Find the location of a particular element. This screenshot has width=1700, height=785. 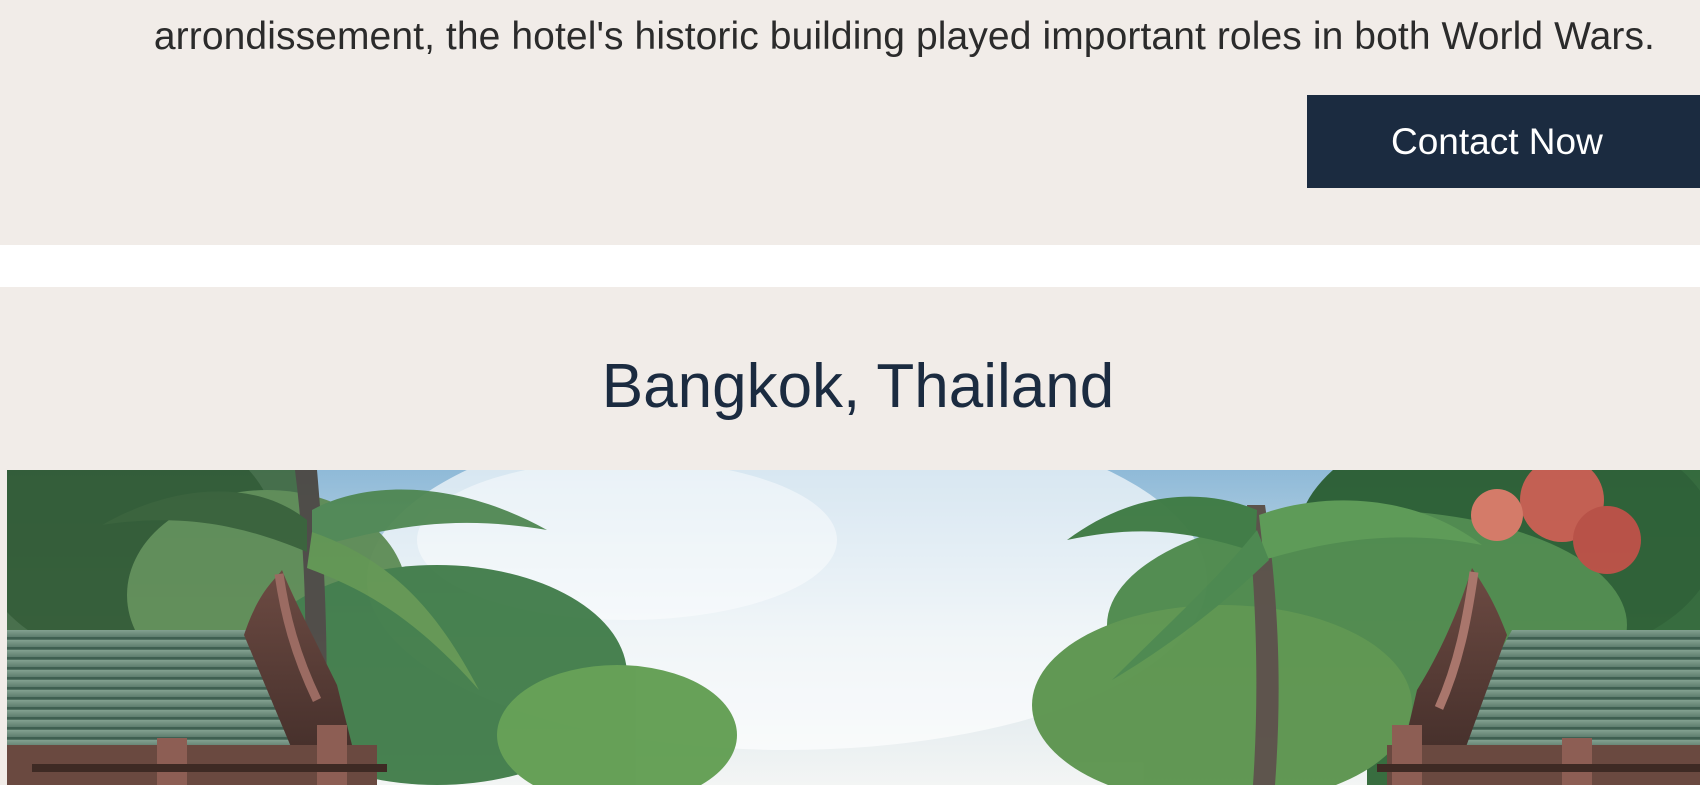

location-title: Bangkok, Thailand is located at coordinates (858, 386).